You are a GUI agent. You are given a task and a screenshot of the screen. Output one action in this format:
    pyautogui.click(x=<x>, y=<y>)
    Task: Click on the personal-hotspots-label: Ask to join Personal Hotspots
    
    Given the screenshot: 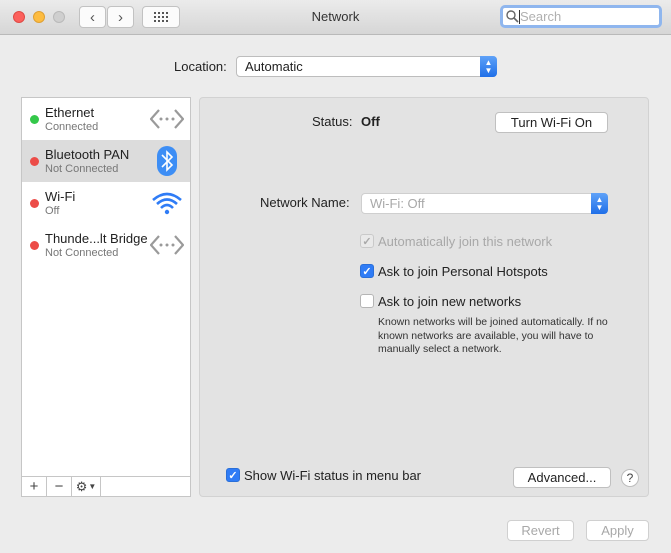 What is the action you would take?
    pyautogui.click(x=463, y=271)
    